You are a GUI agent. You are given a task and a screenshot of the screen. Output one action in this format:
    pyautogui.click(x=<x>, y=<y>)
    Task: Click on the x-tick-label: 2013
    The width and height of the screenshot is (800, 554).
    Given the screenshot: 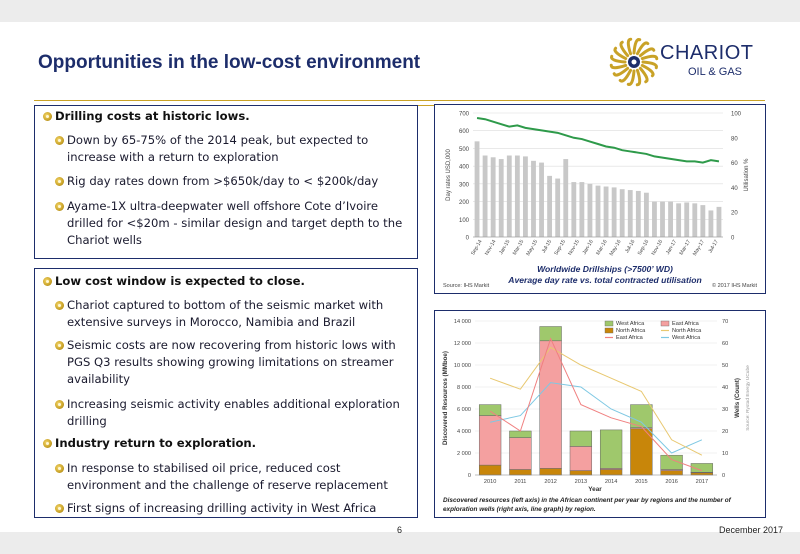 What is the action you would take?
    pyautogui.click(x=581, y=482)
    